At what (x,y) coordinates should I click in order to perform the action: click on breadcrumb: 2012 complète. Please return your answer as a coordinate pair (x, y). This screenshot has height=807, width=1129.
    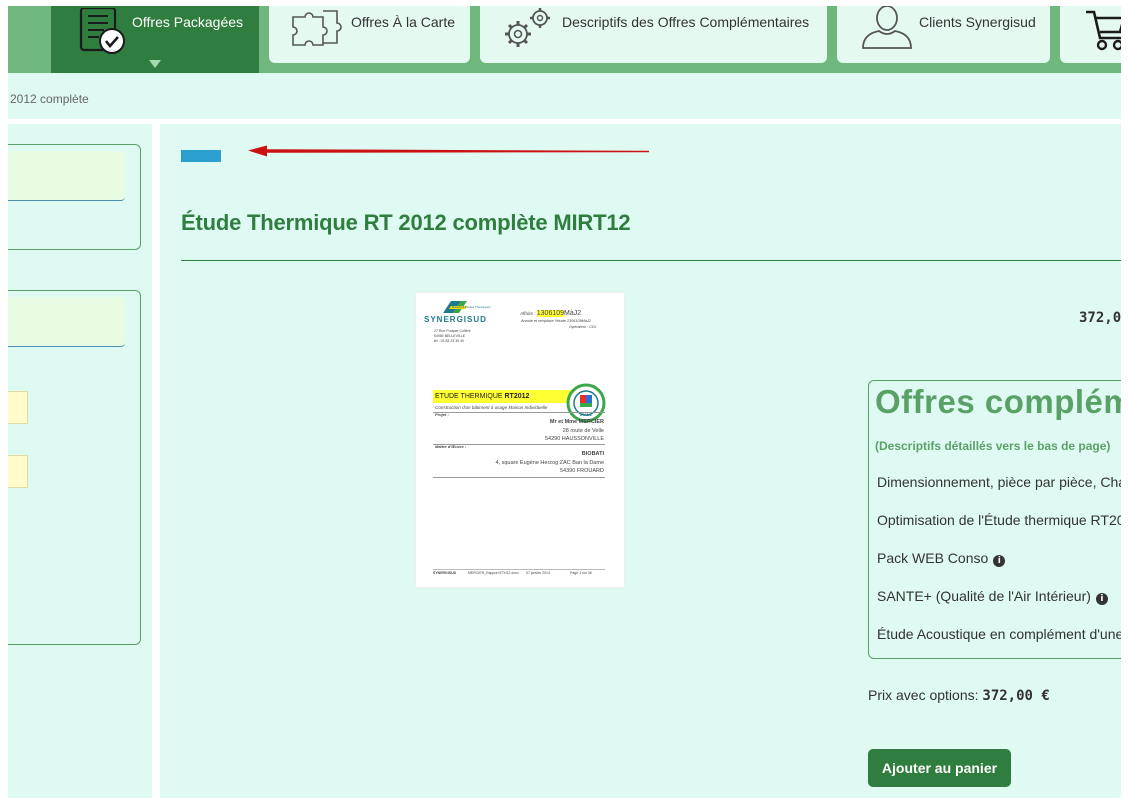
    Looking at the image, I should click on (564, 99).